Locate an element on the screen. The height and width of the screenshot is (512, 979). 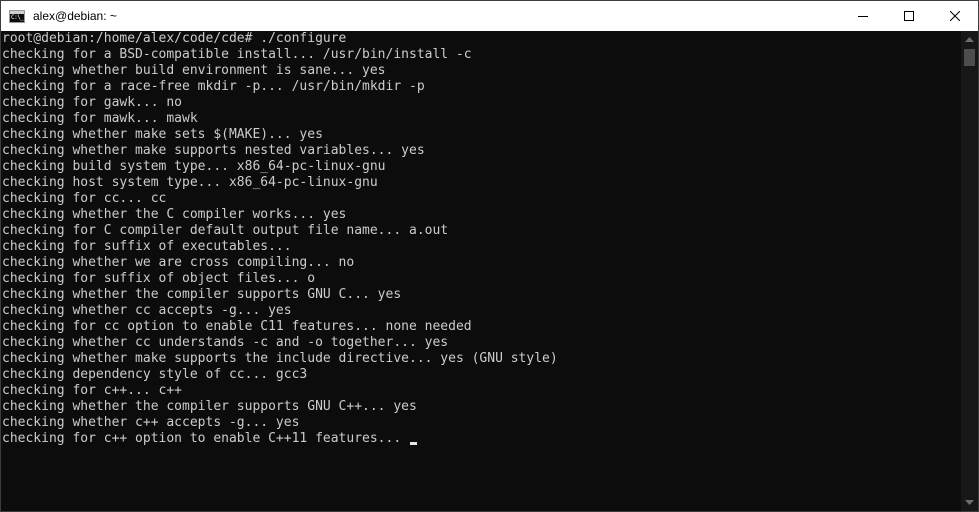
console-icon-text: C:\_ is located at coordinates (17, 17).